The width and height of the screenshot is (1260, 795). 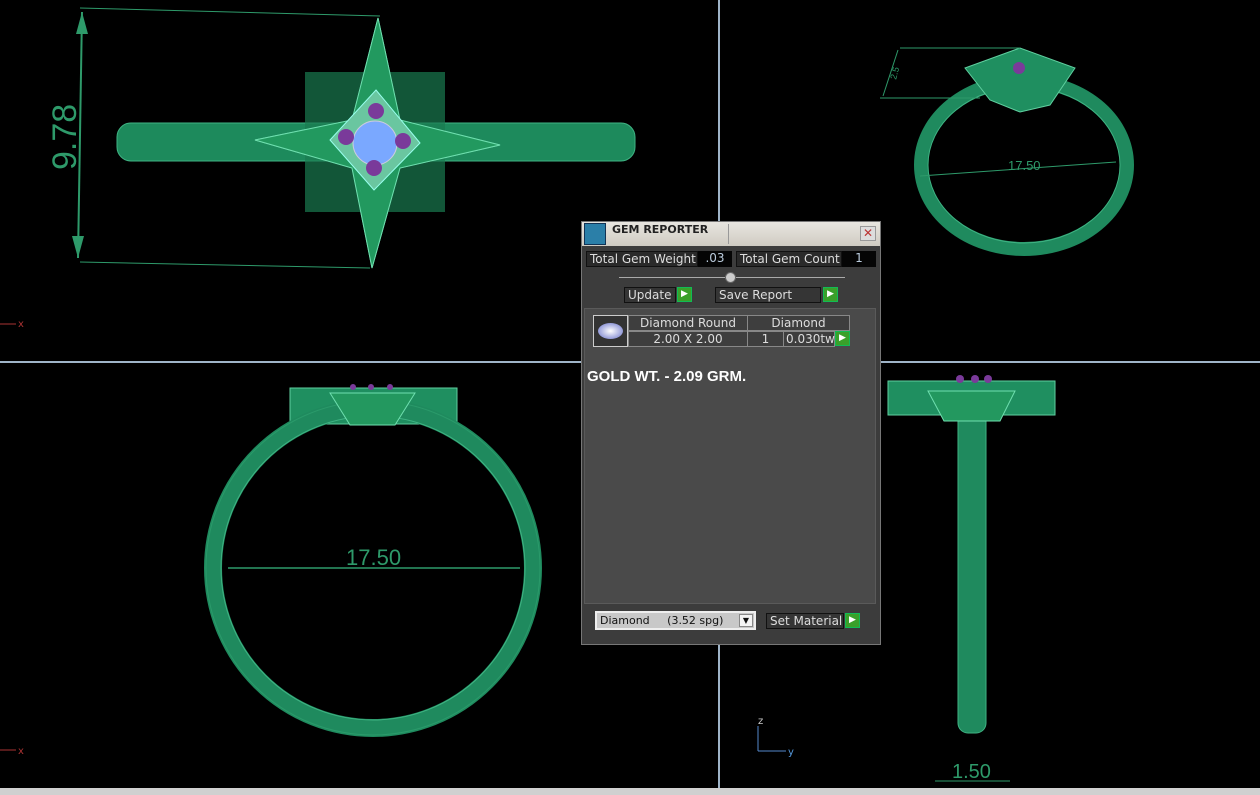 I want to click on gem-reporter-app-icon, so click(x=595, y=234).